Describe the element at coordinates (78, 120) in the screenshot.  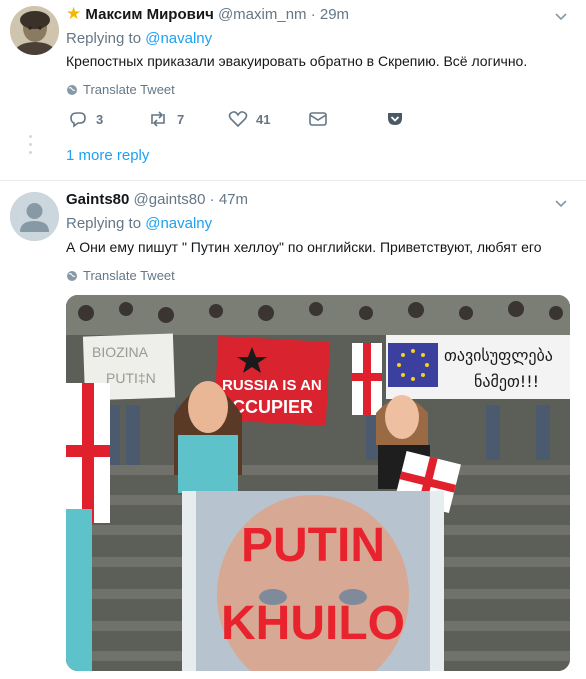
I see `reply-icon` at that location.